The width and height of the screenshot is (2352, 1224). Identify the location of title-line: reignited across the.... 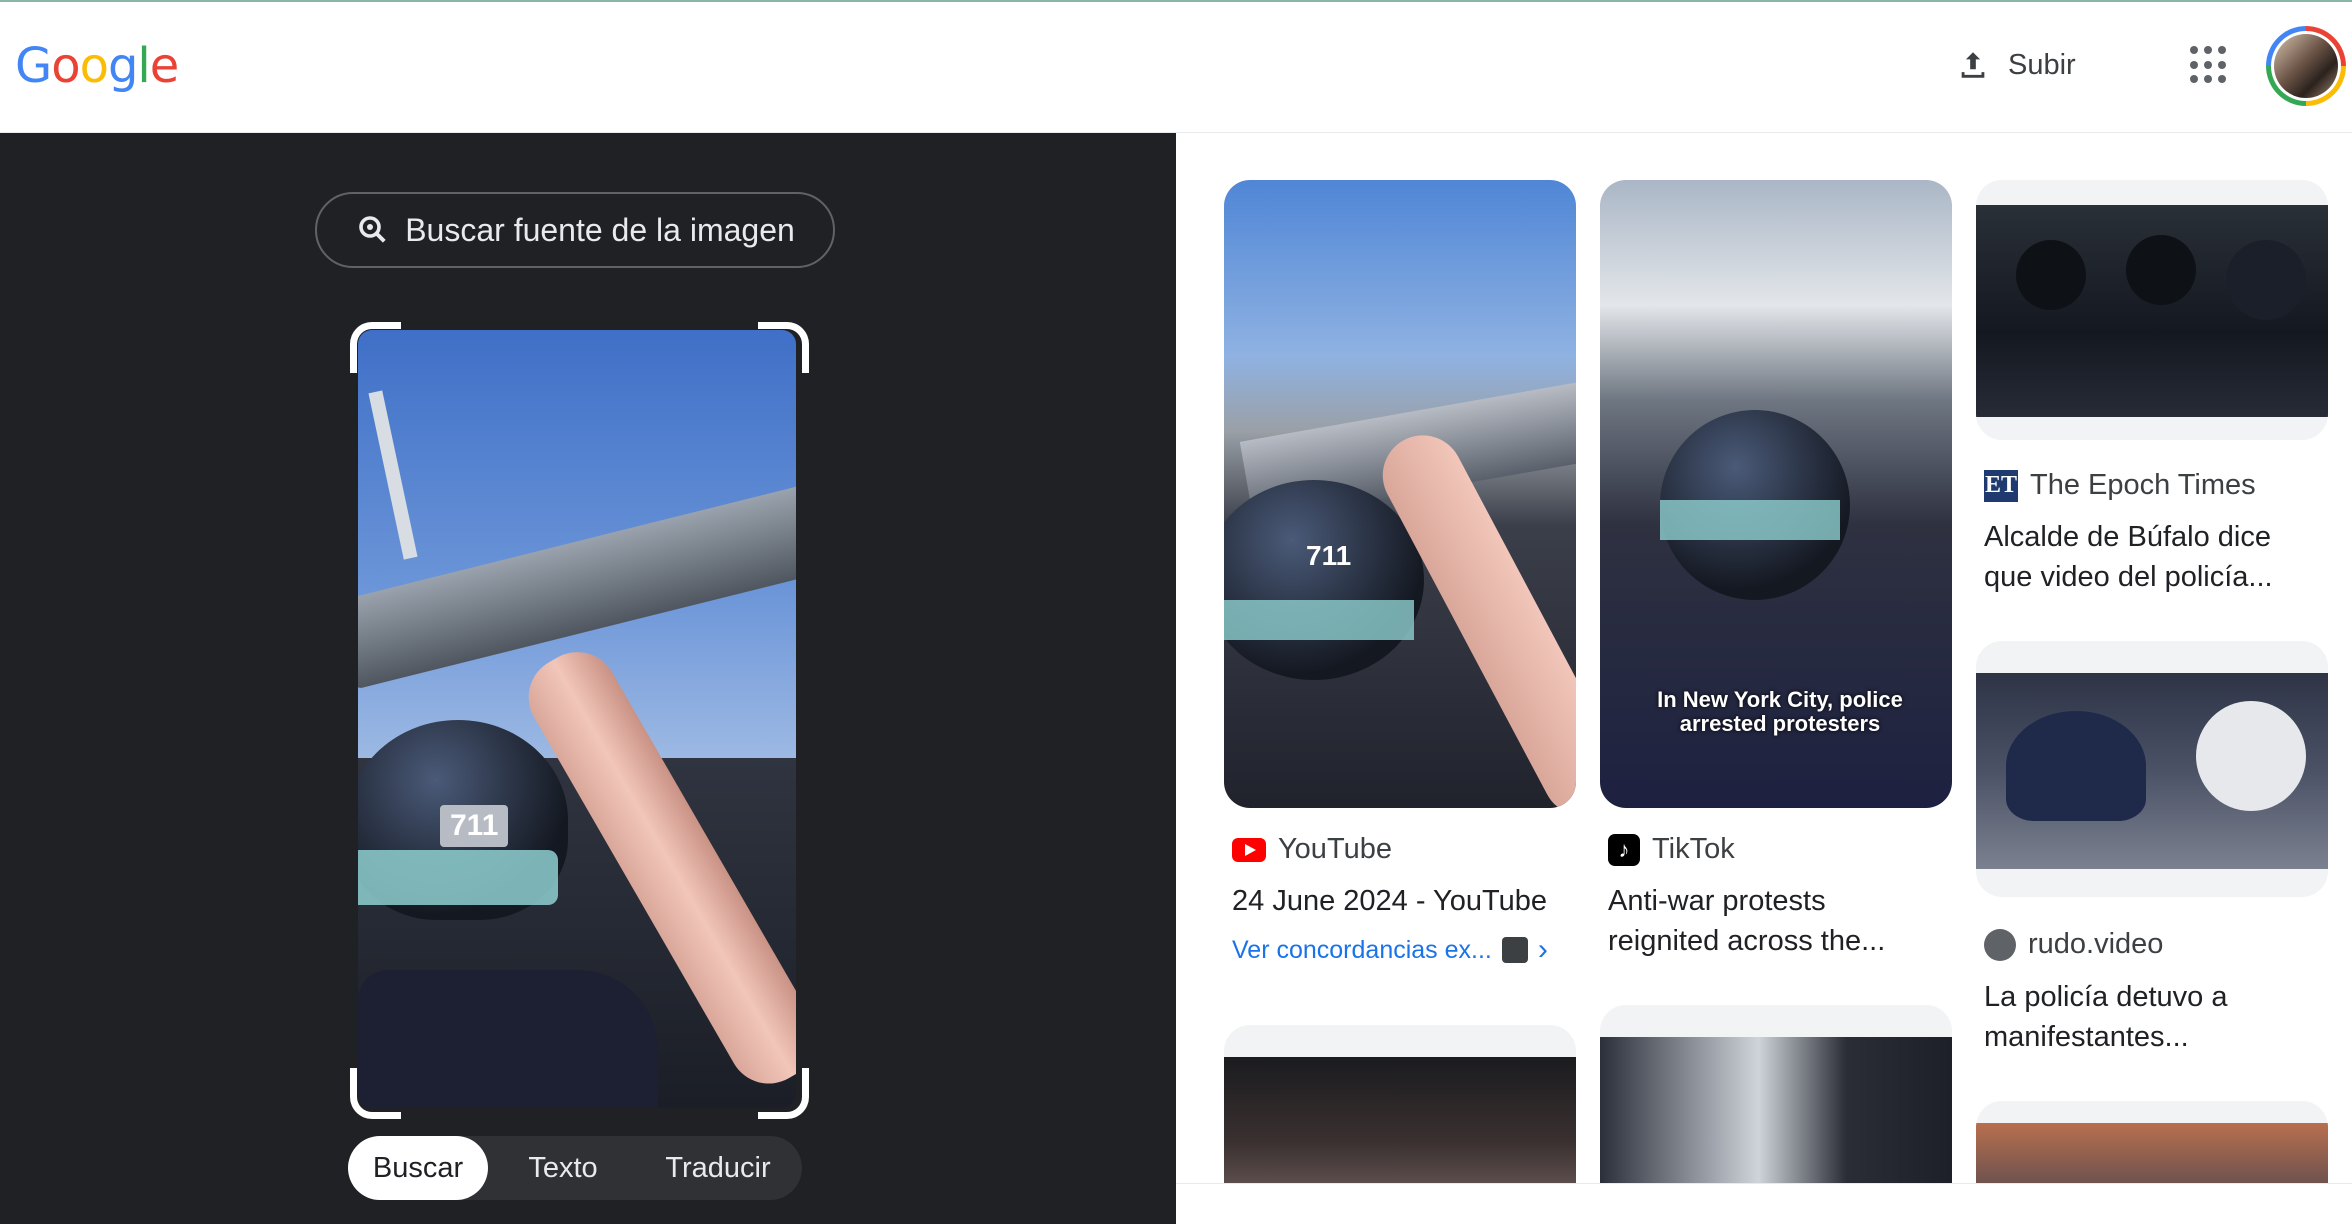
(1747, 941).